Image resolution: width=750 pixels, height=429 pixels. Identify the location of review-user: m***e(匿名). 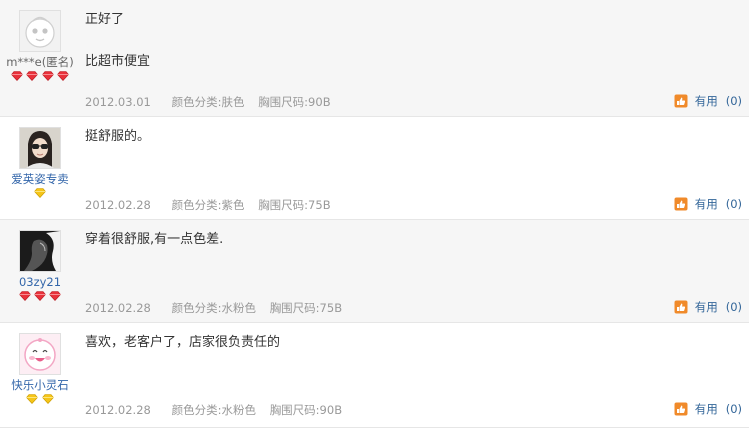
(40, 46).